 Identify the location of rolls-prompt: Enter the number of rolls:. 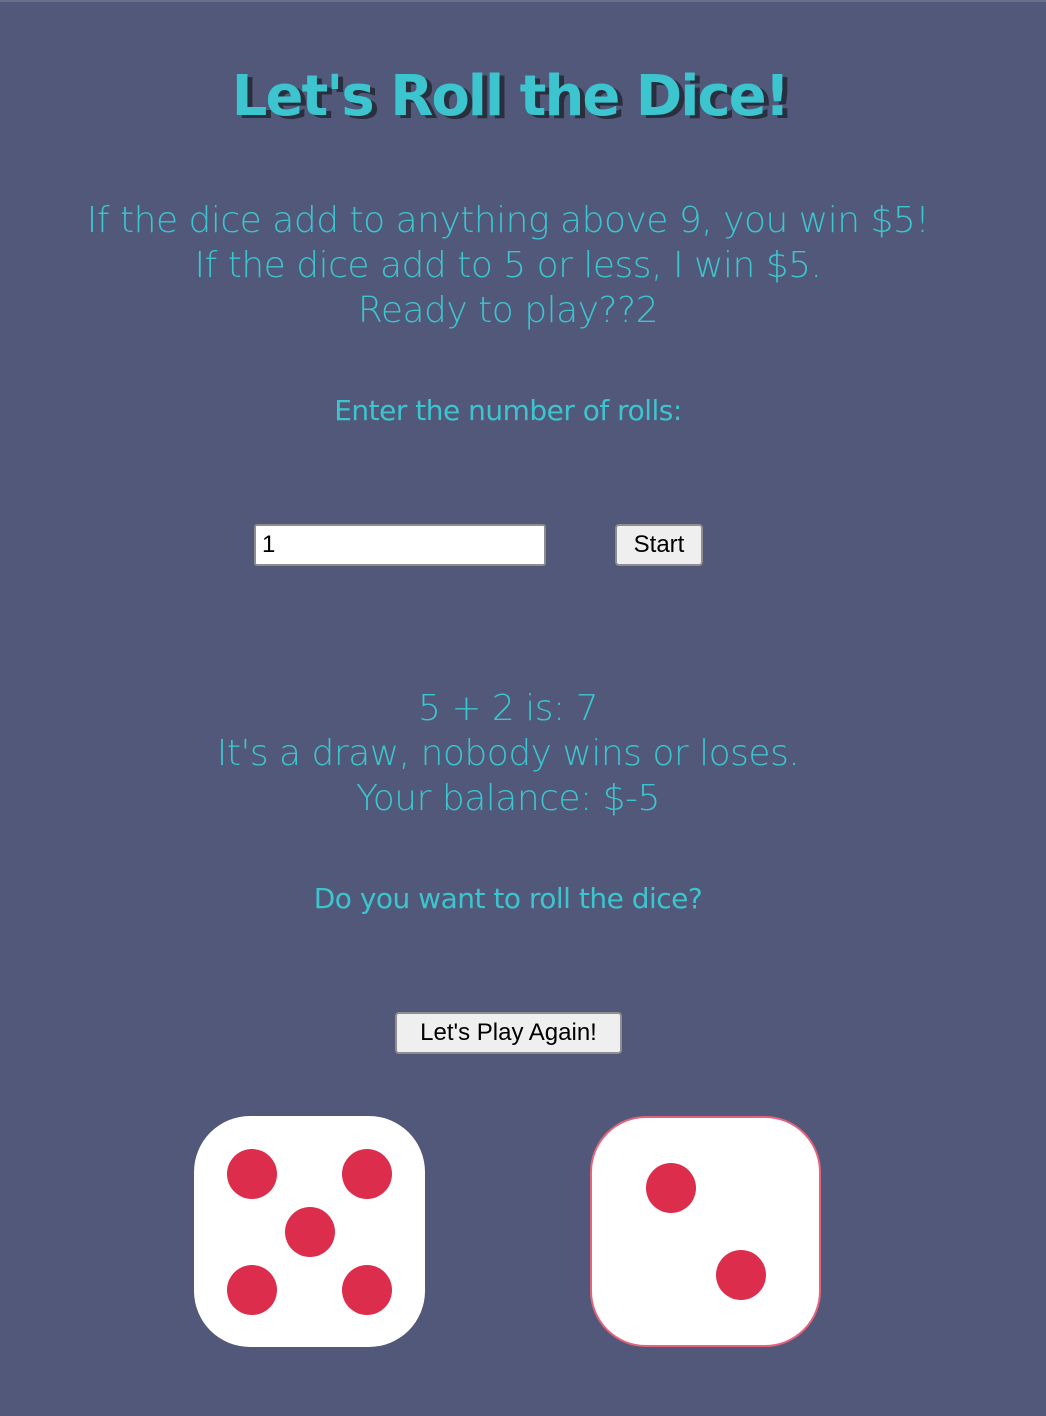
(508, 410).